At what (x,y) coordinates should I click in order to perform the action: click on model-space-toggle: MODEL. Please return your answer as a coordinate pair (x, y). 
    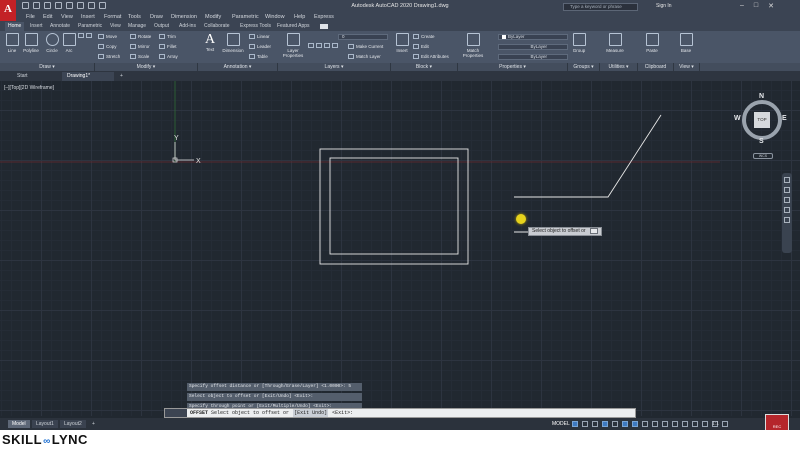
    Looking at the image, I should click on (561, 424).